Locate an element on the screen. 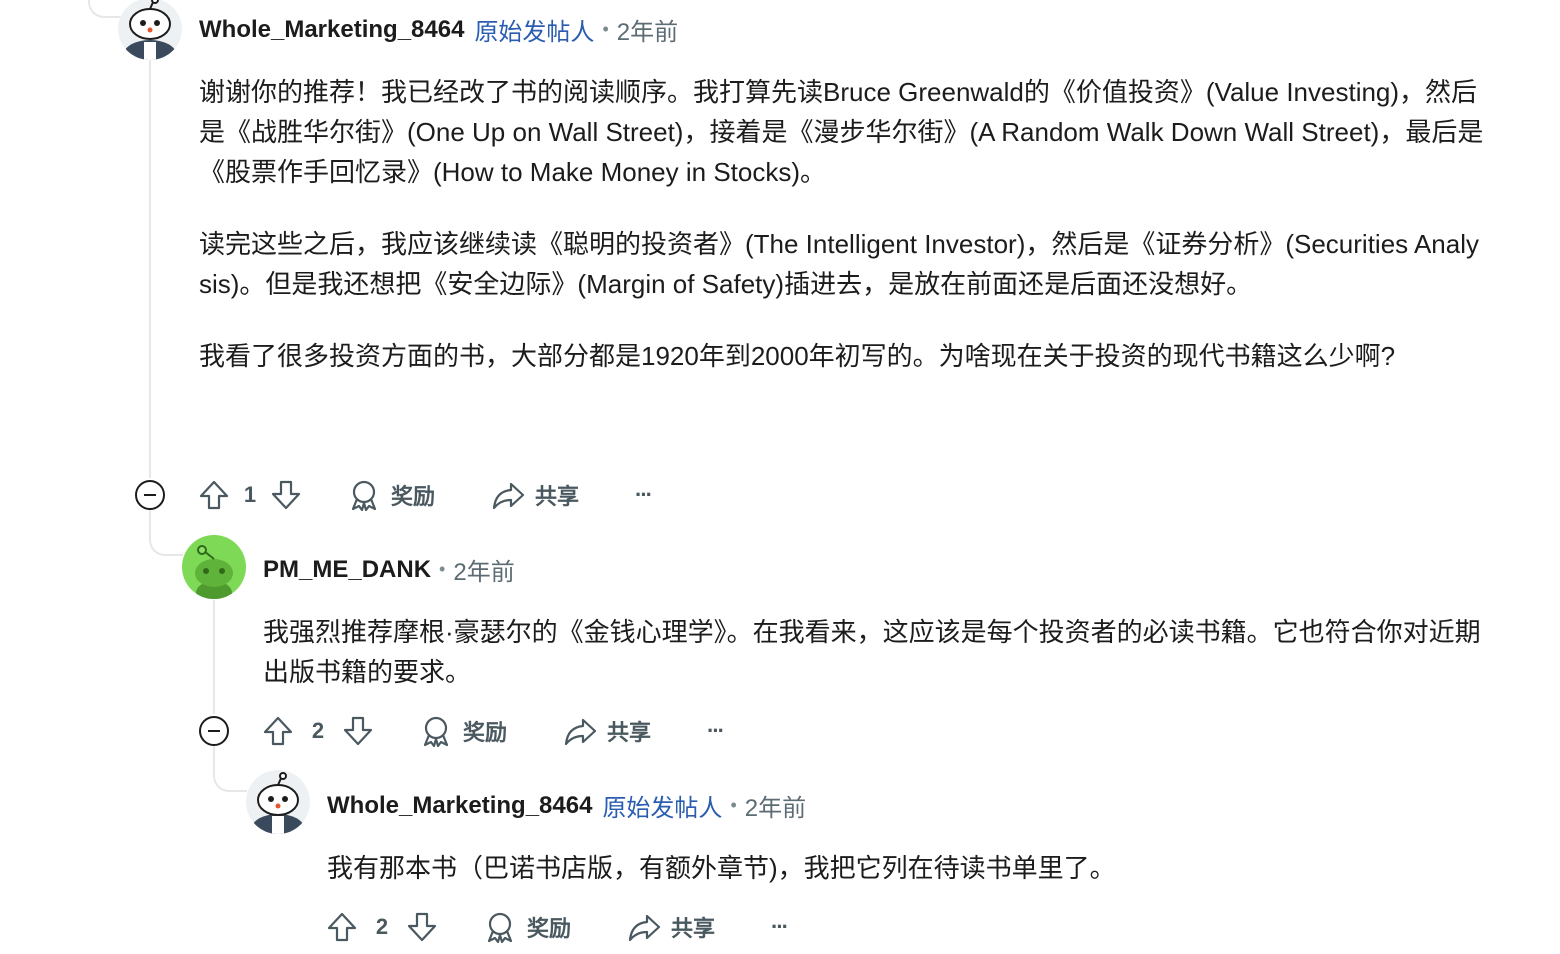 The image size is (1560, 954). vote-count: 1 is located at coordinates (250, 494).